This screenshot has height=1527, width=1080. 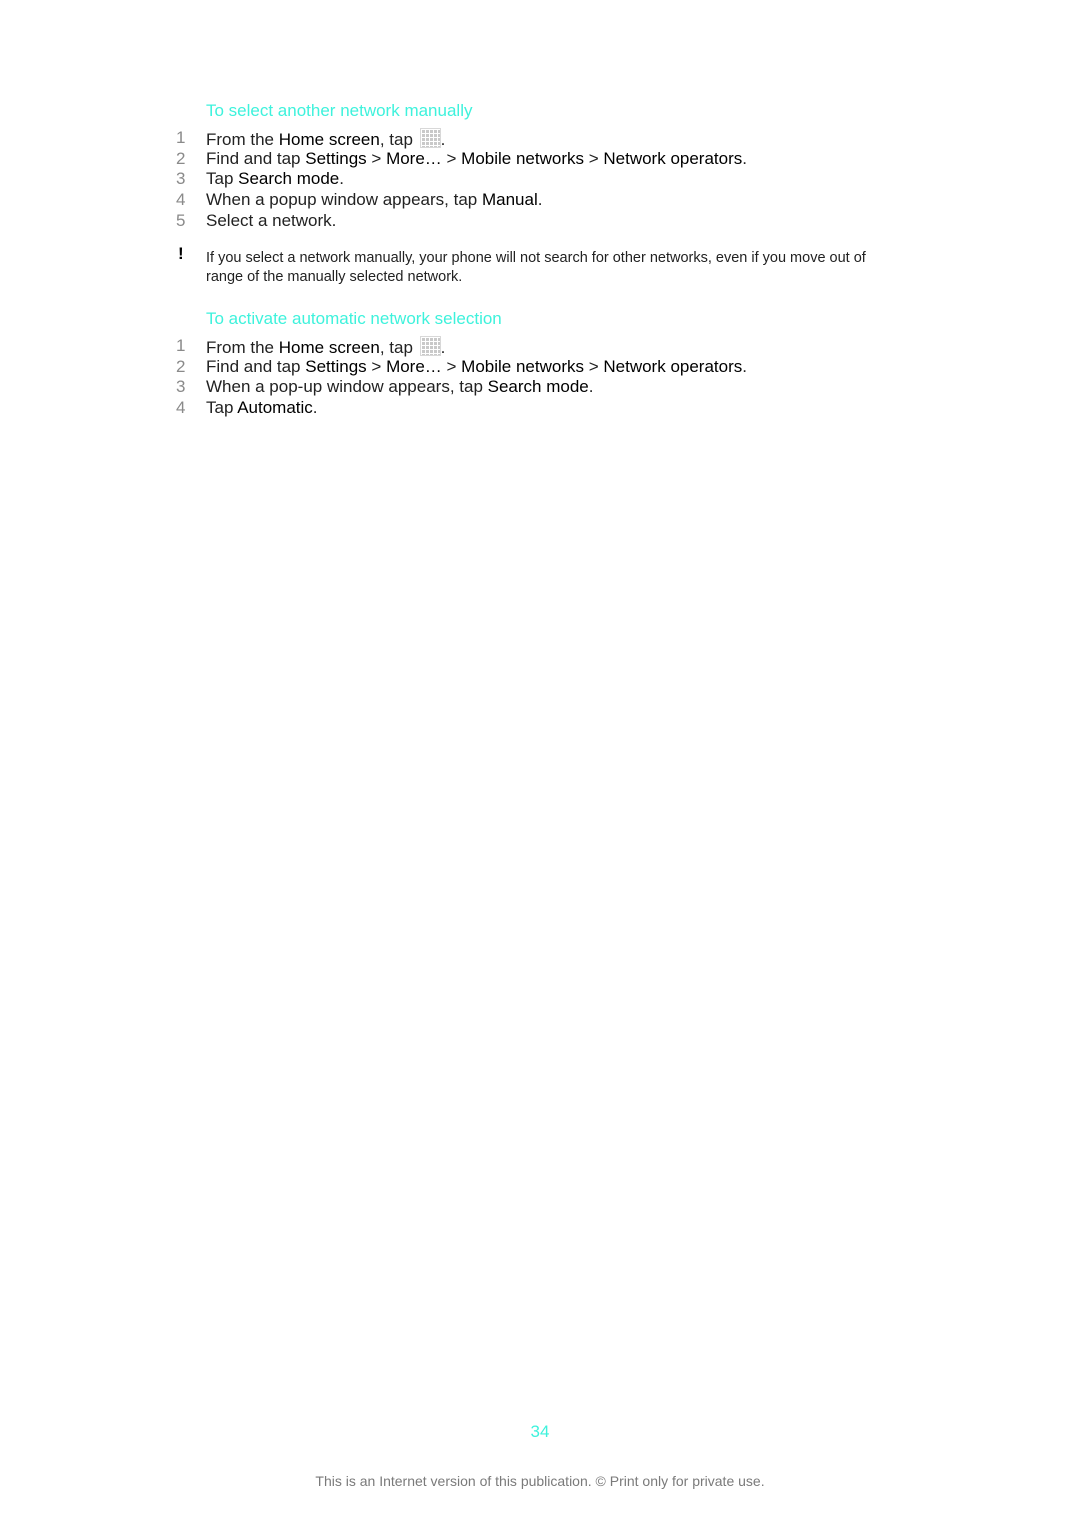 I want to click on page-number: 34, so click(x=540, y=1431).